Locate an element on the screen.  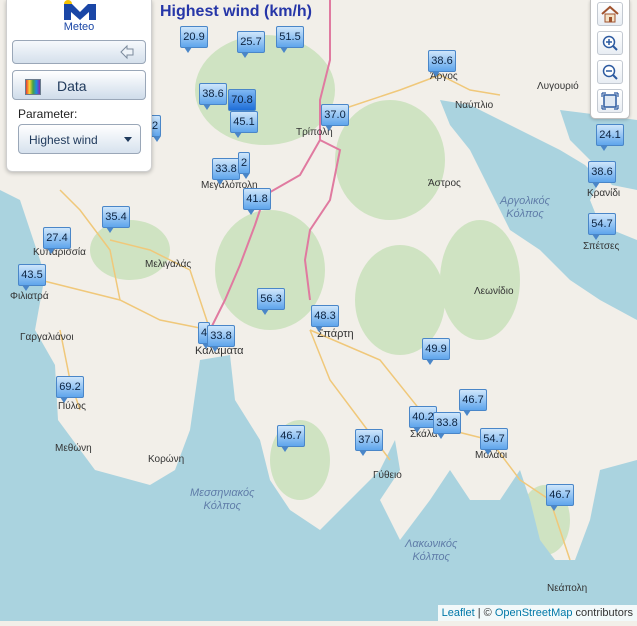
station-marker: 20.9 is located at coordinates (194, 39).